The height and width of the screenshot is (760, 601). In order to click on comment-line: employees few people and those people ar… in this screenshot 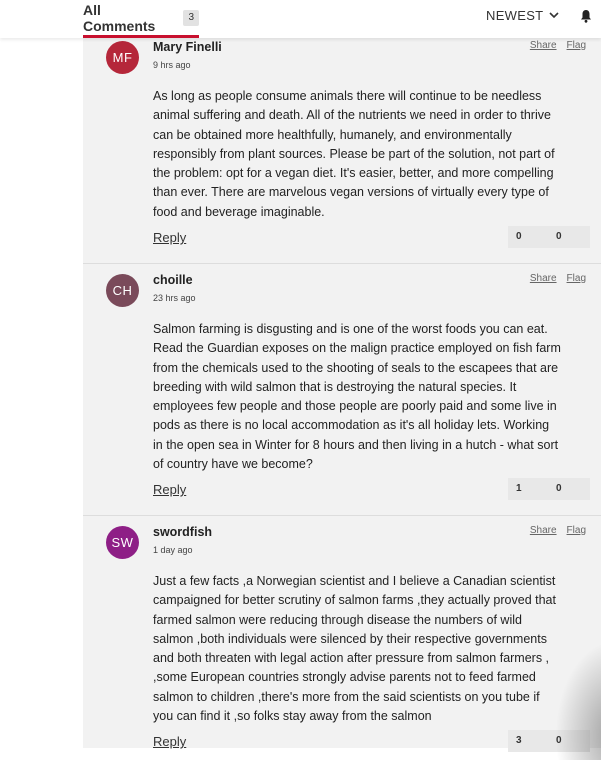, I will do `click(355, 406)`.